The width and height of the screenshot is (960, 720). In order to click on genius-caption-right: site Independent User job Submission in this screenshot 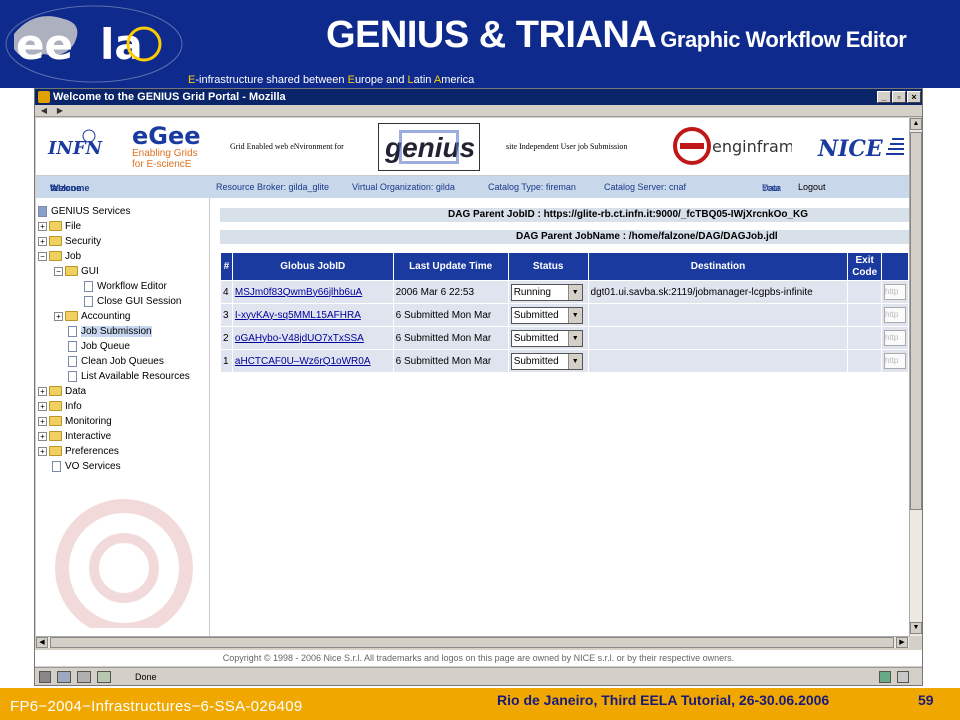, I will do `click(567, 146)`.